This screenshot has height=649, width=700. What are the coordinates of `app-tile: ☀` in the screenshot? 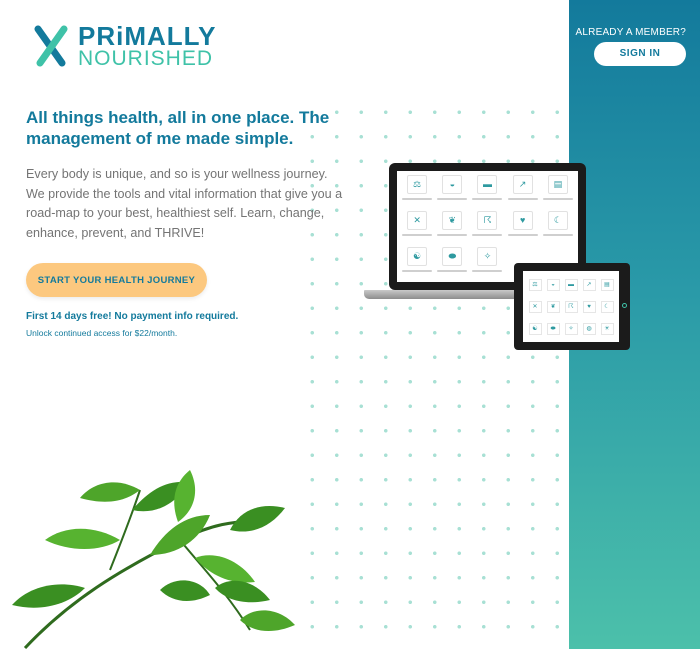 It's located at (607, 329).